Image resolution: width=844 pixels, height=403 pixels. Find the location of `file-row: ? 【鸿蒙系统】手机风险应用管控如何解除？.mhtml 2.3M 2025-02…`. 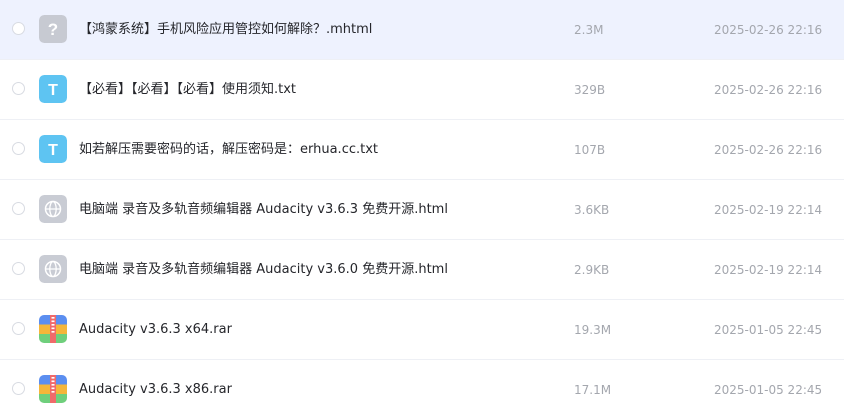

file-row: ? 【鸿蒙系统】手机风险应用管控如何解除？.mhtml 2.3M 2025-02… is located at coordinates (422, 30).